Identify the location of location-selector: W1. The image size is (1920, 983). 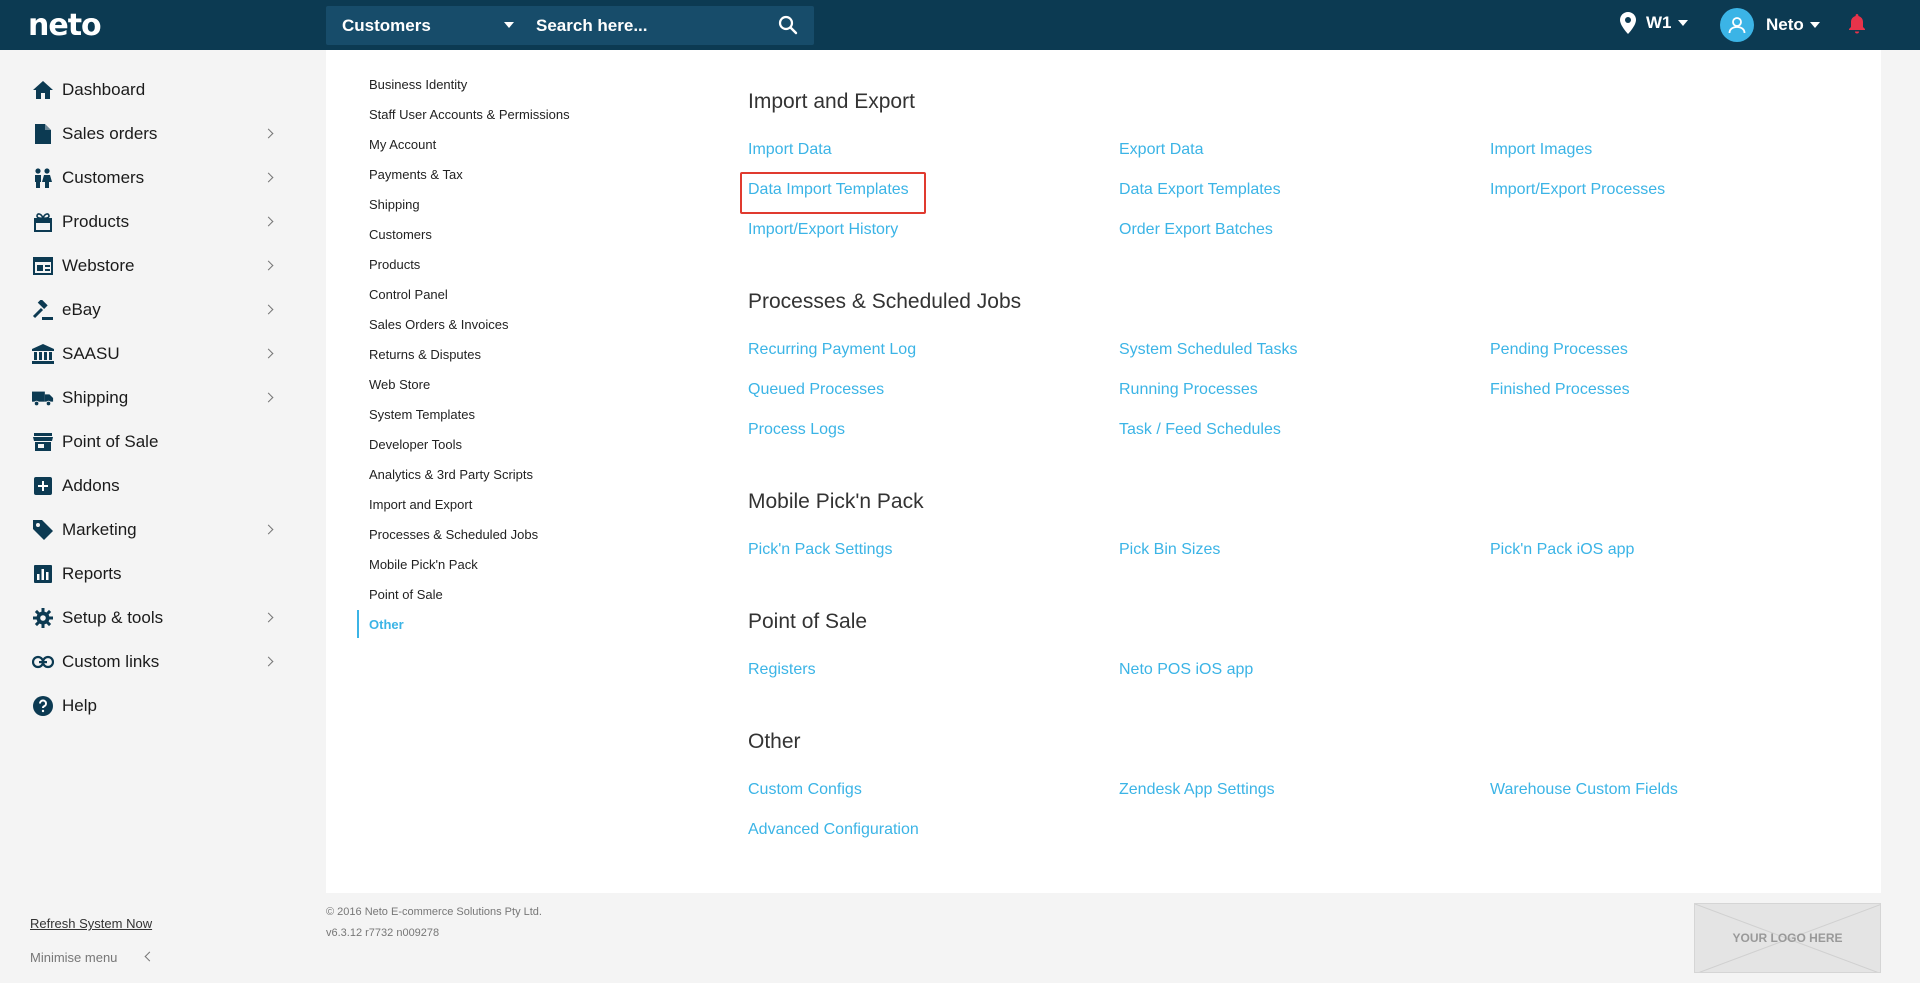
(1654, 23).